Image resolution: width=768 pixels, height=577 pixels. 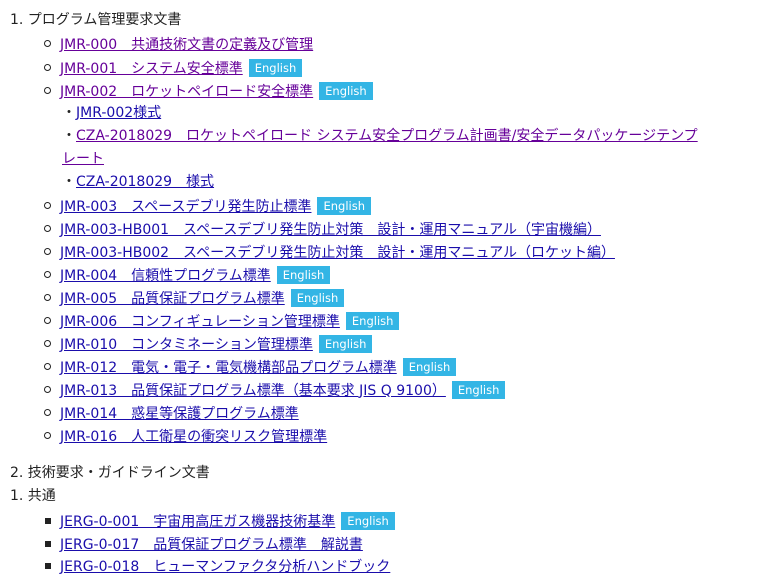 I want to click on list-item: JMR-010 コンタミネーション管理標準 English, so click(x=208, y=343).